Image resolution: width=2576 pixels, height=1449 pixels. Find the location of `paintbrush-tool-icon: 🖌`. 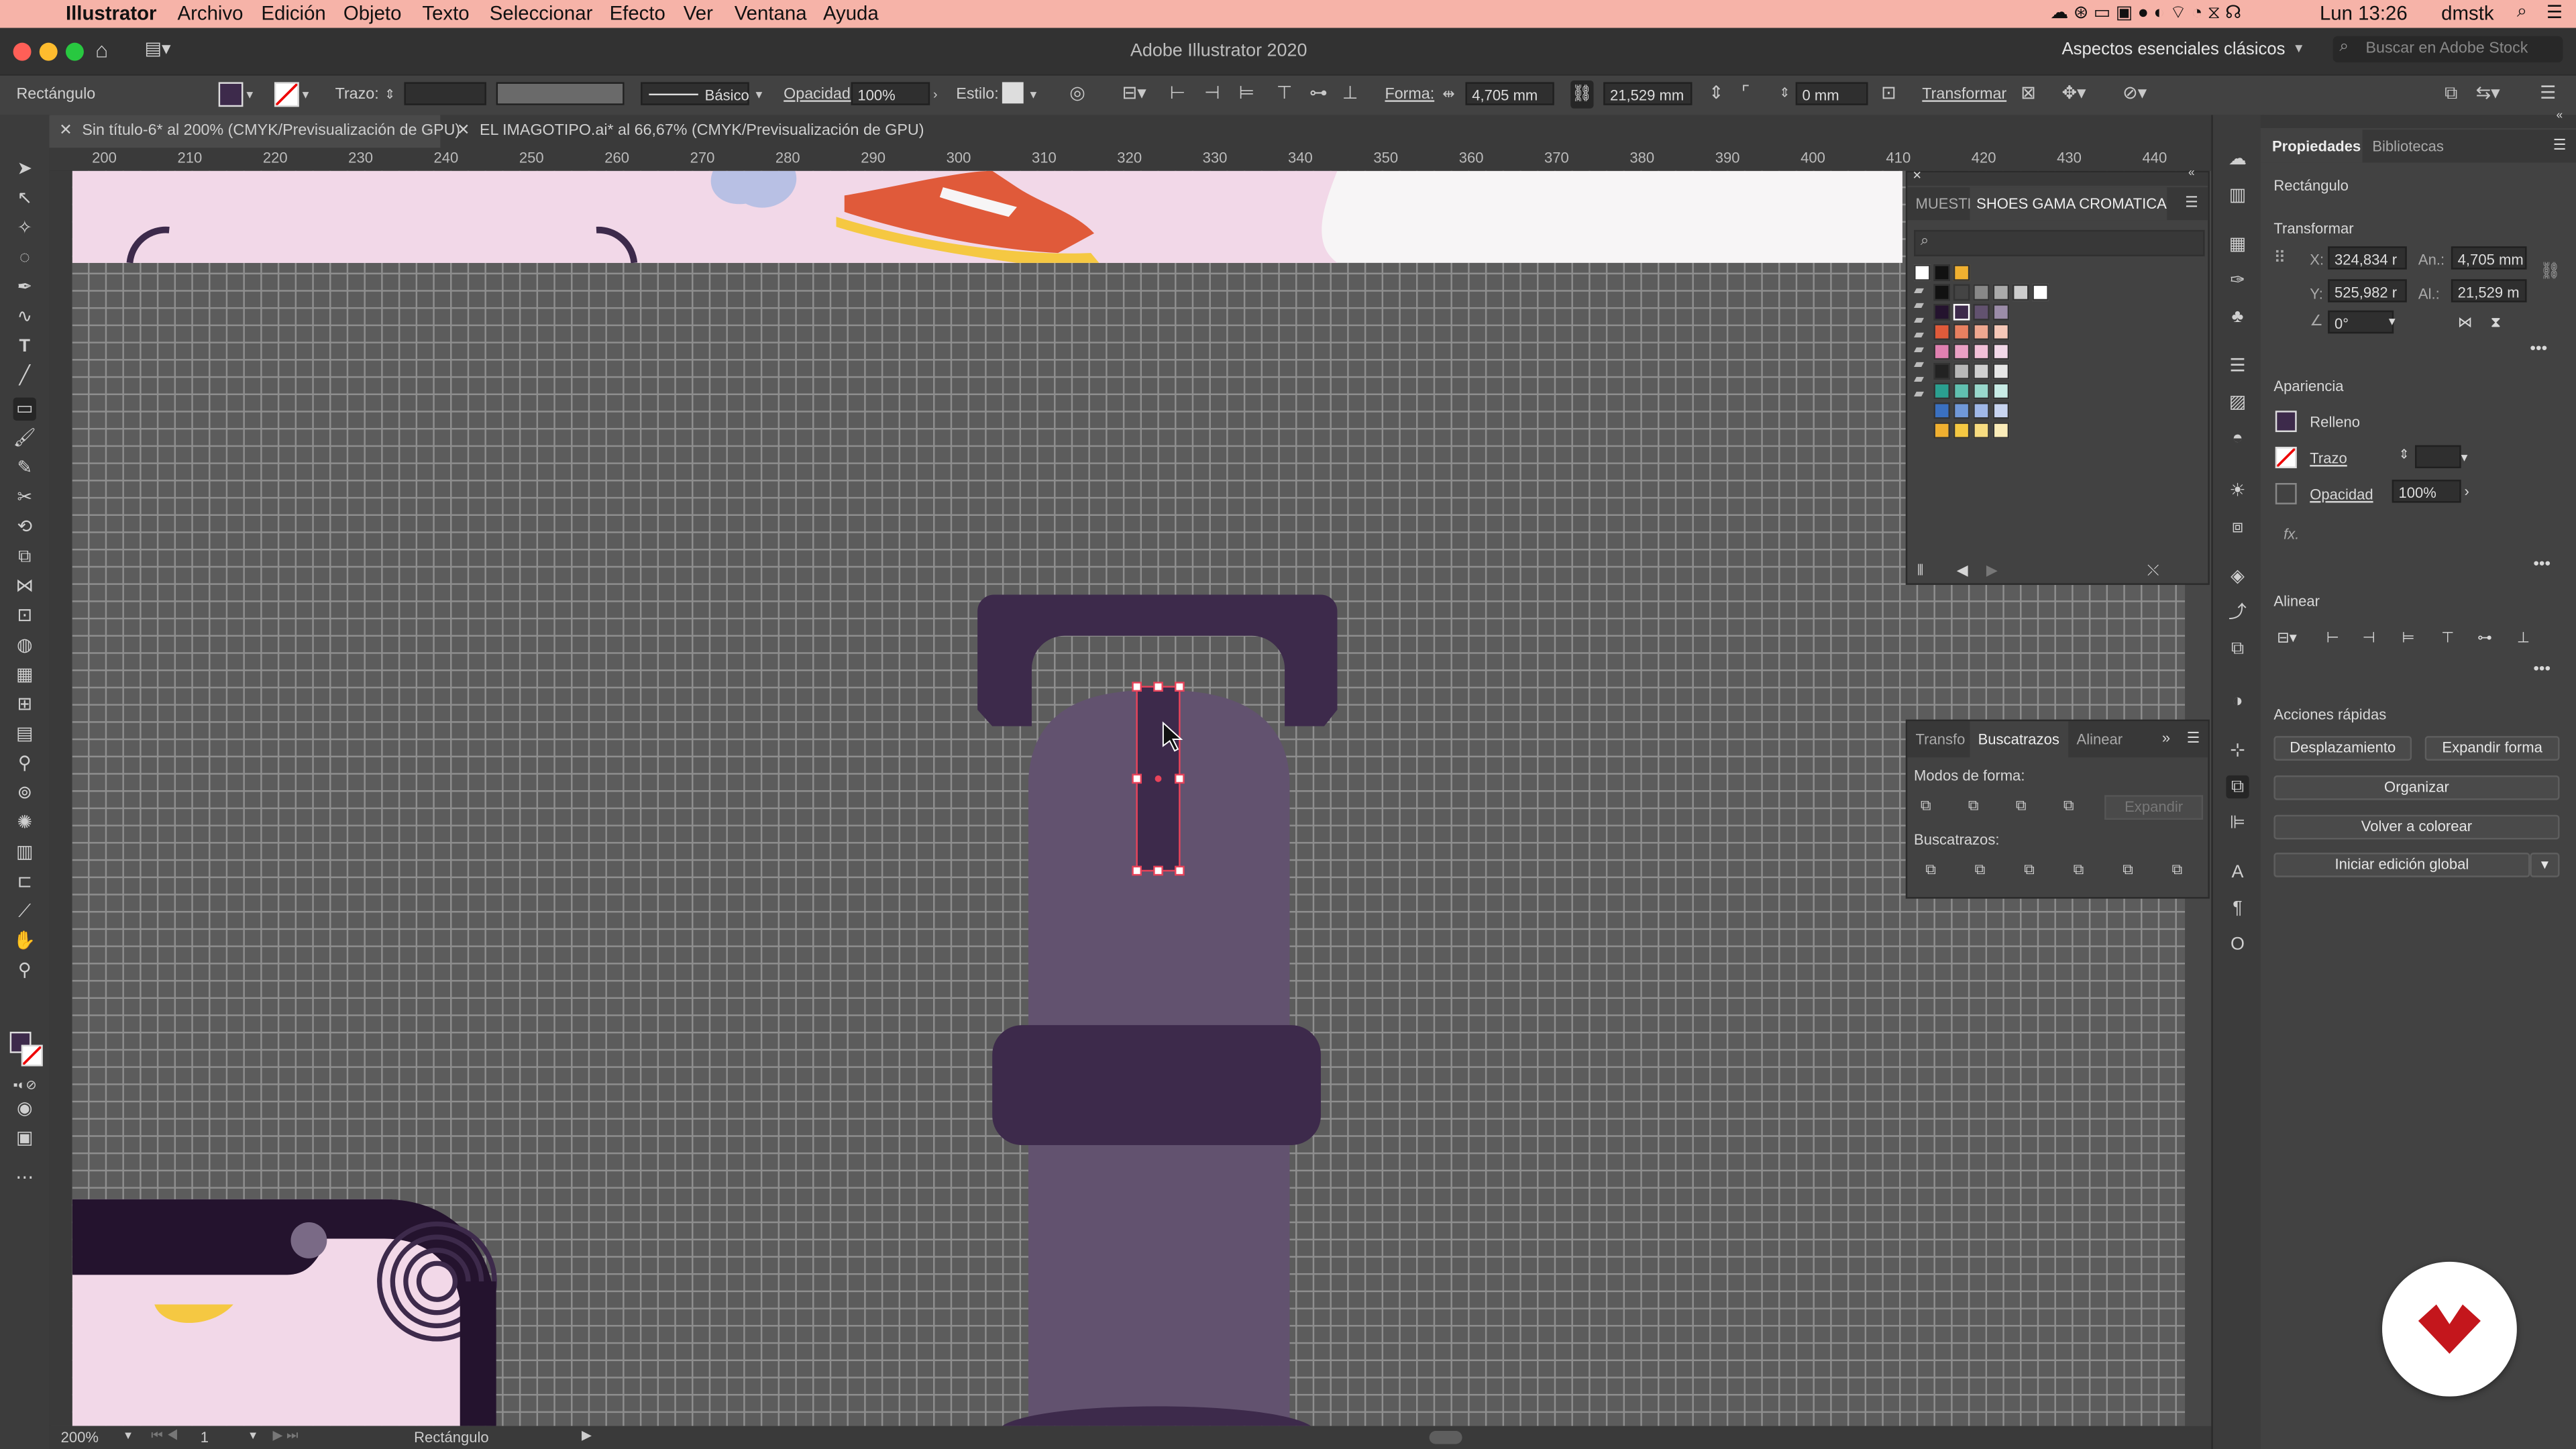

paintbrush-tool-icon: 🖌 is located at coordinates (24, 438).